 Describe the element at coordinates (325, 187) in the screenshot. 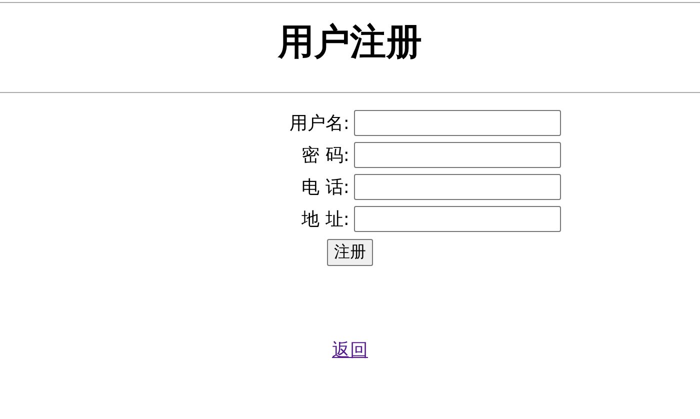

I see `field-label: 电 话:` at that location.